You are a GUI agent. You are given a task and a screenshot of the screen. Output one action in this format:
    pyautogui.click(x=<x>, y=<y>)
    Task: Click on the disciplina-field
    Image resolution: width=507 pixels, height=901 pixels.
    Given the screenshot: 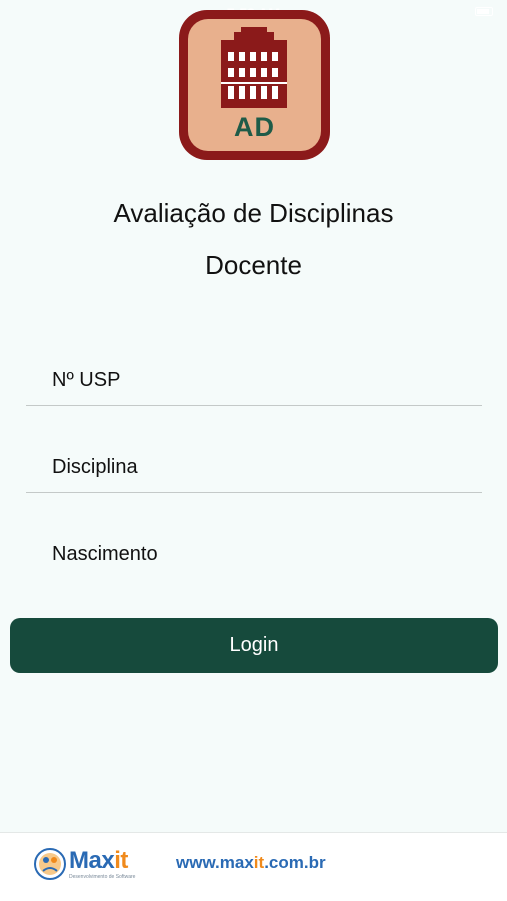 What is the action you would take?
    pyautogui.click(x=254, y=467)
    